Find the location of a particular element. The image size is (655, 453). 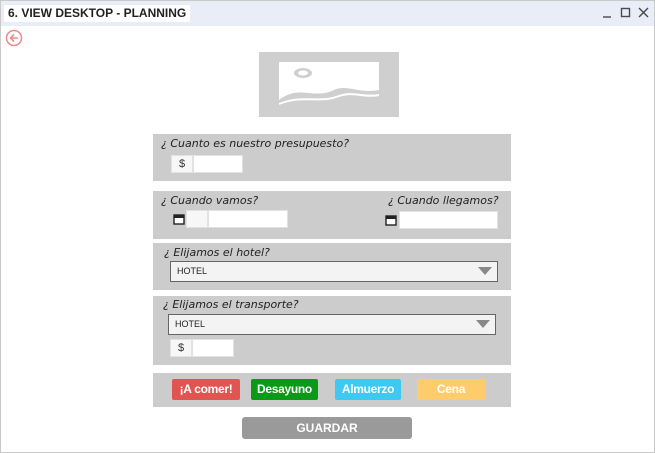

image-placeholder is located at coordinates (329, 84).